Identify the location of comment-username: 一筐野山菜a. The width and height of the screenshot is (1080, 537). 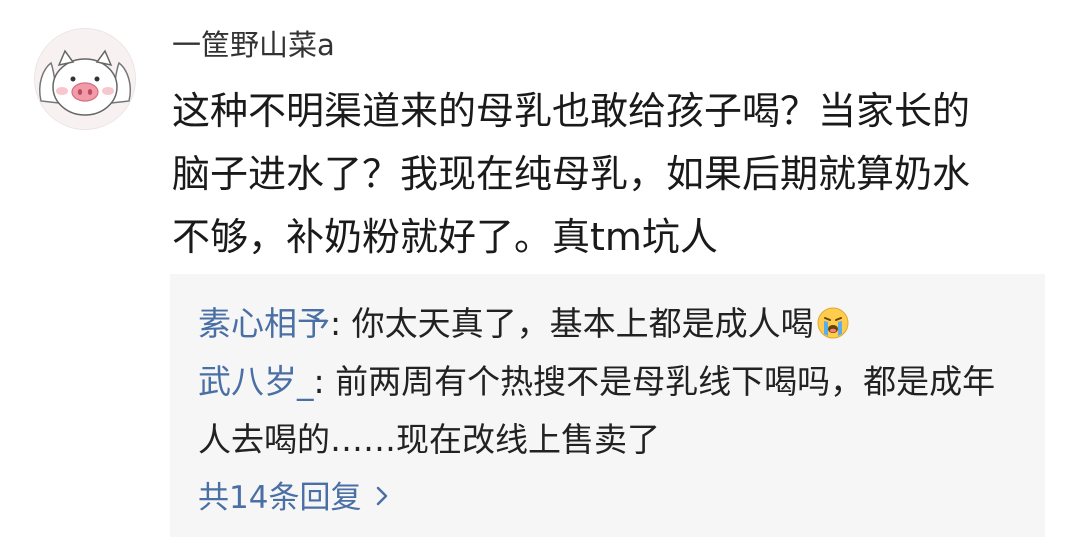
(253, 45).